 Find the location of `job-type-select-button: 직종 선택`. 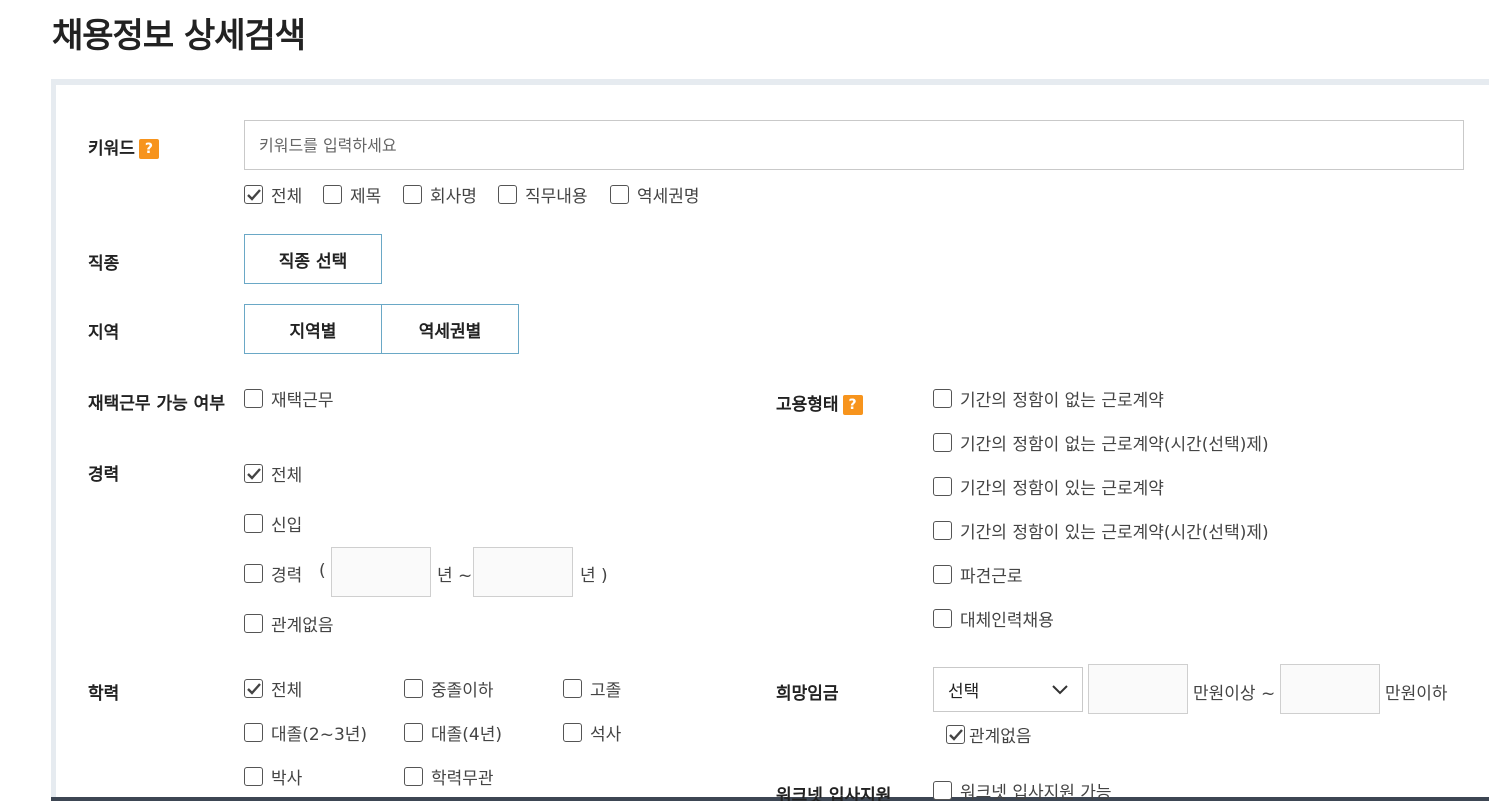

job-type-select-button: 직종 선택 is located at coordinates (313, 259).